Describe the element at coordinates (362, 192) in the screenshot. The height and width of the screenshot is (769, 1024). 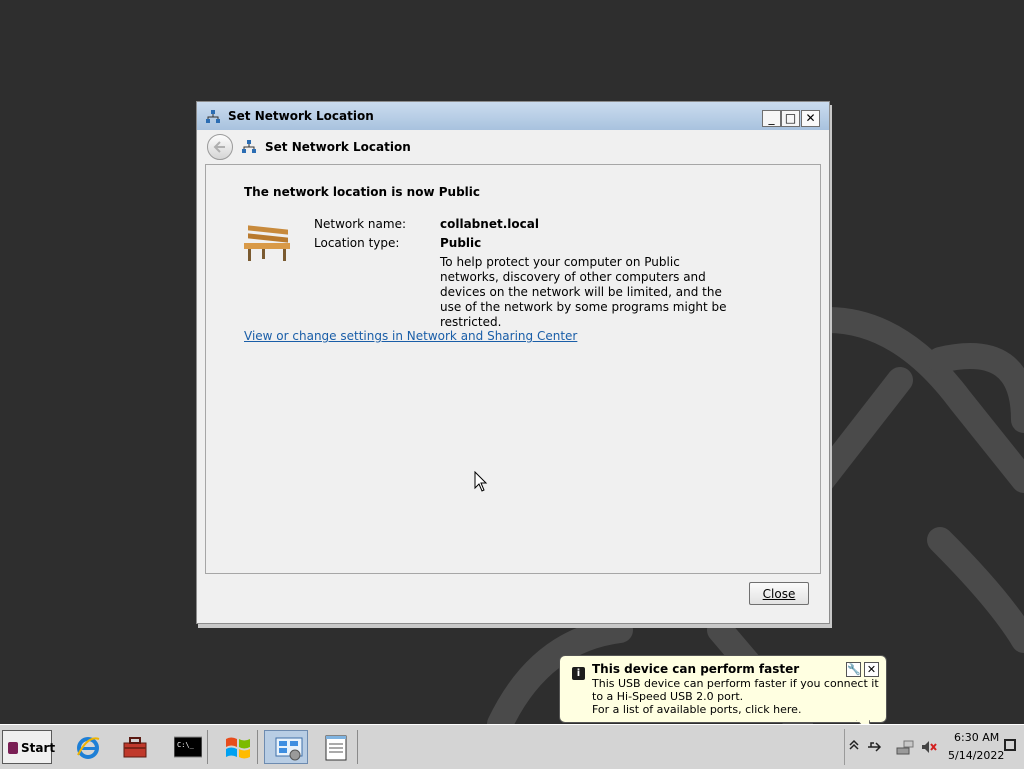
I see `status-headline: The network location is now Public` at that location.